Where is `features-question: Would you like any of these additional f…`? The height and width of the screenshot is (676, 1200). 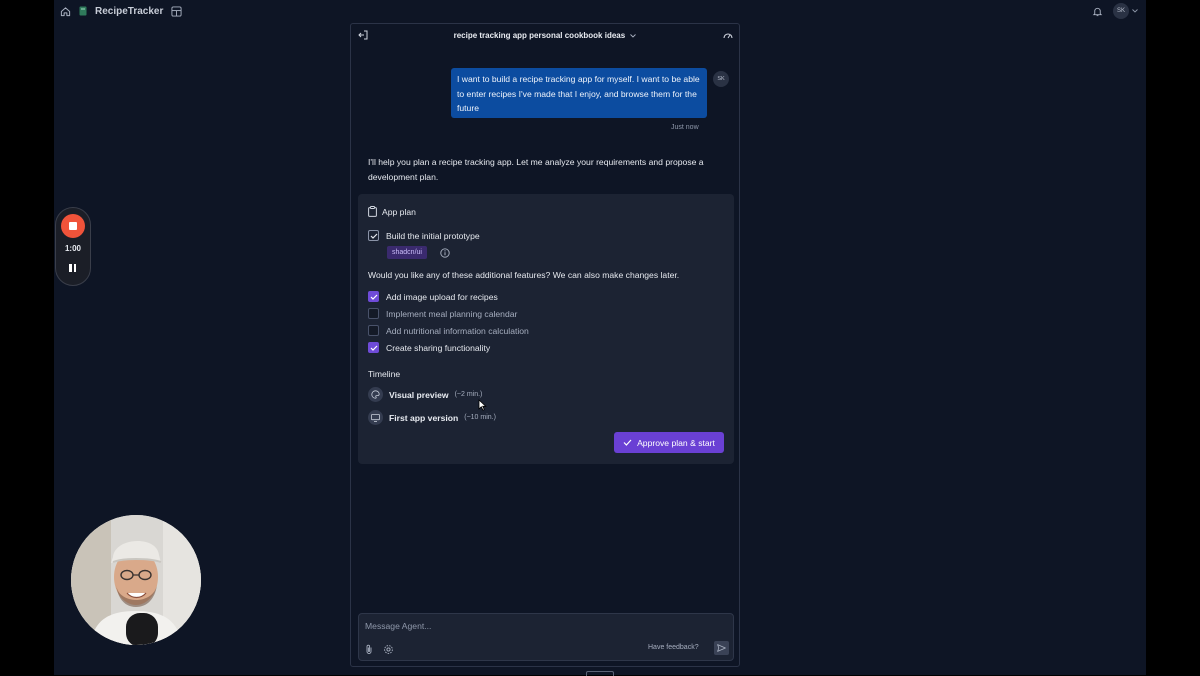 features-question: Would you like any of these additional f… is located at coordinates (524, 275).